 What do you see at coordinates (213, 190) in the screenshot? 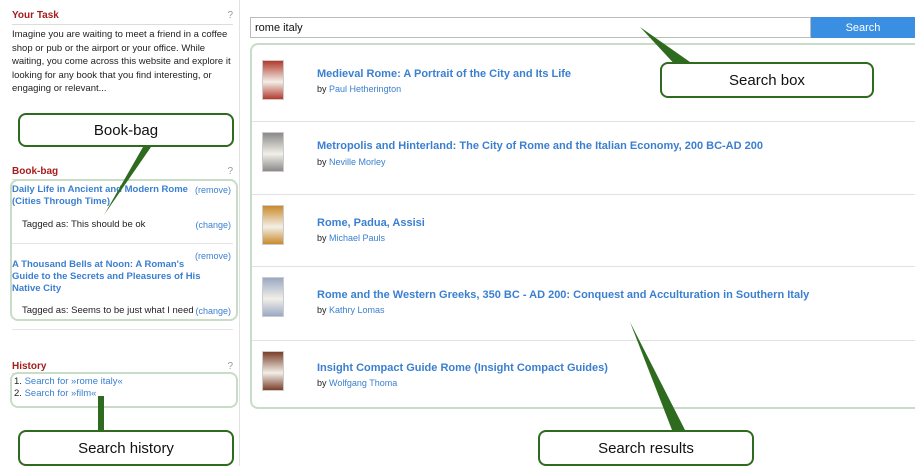
I see `remove-link: (remove)` at bounding box center [213, 190].